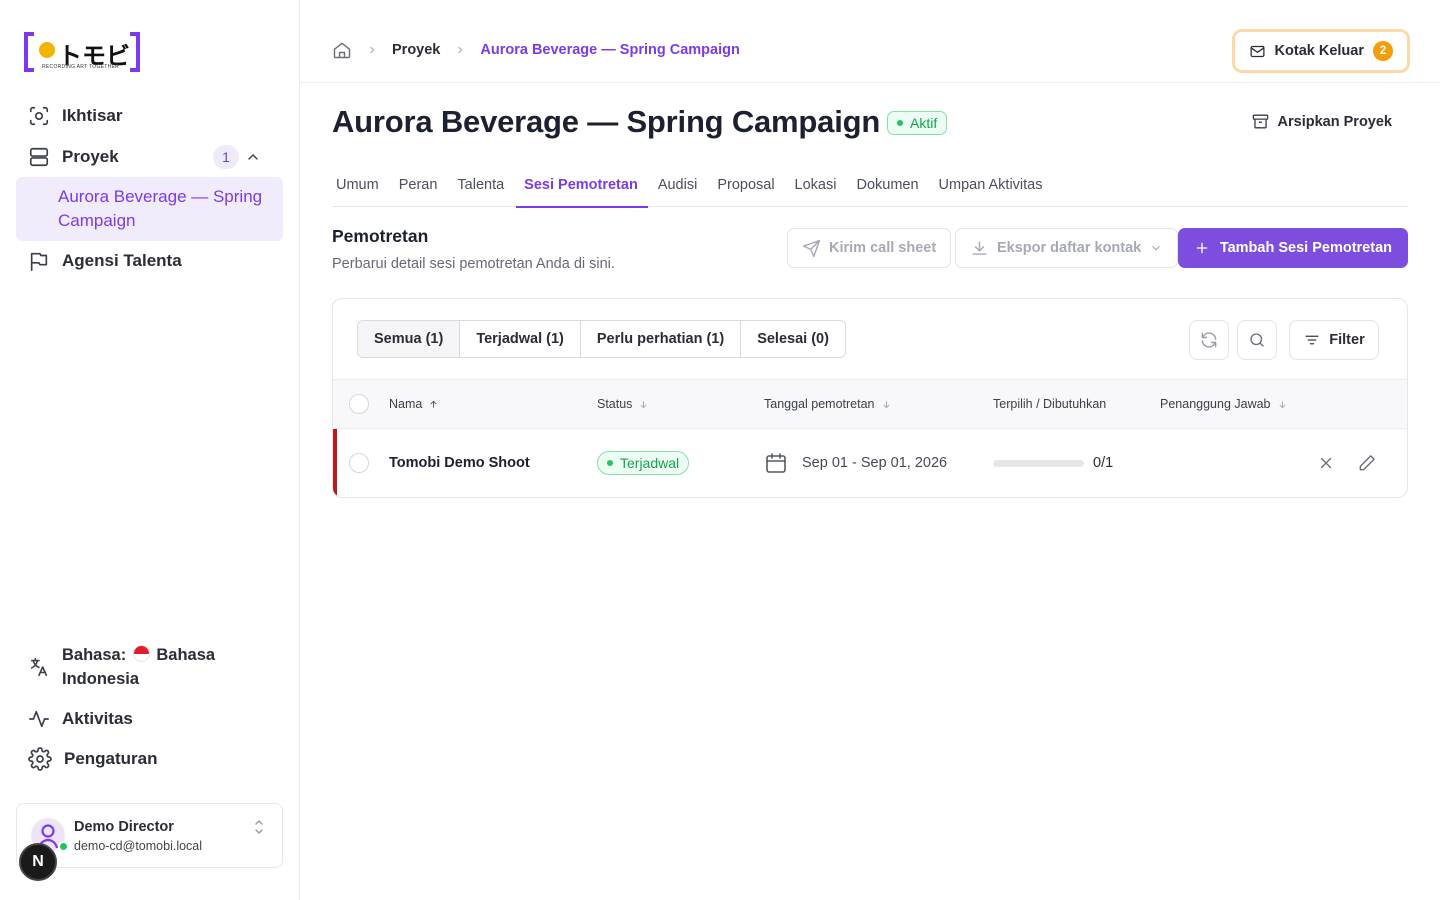  What do you see at coordinates (520, 339) in the screenshot?
I see `segment-scheduled: Terjadwal (1)` at bounding box center [520, 339].